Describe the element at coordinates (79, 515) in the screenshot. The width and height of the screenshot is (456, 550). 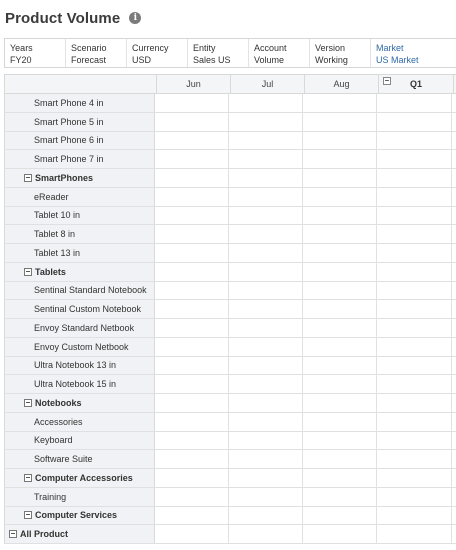
I see `row-header: Computer Services` at that location.